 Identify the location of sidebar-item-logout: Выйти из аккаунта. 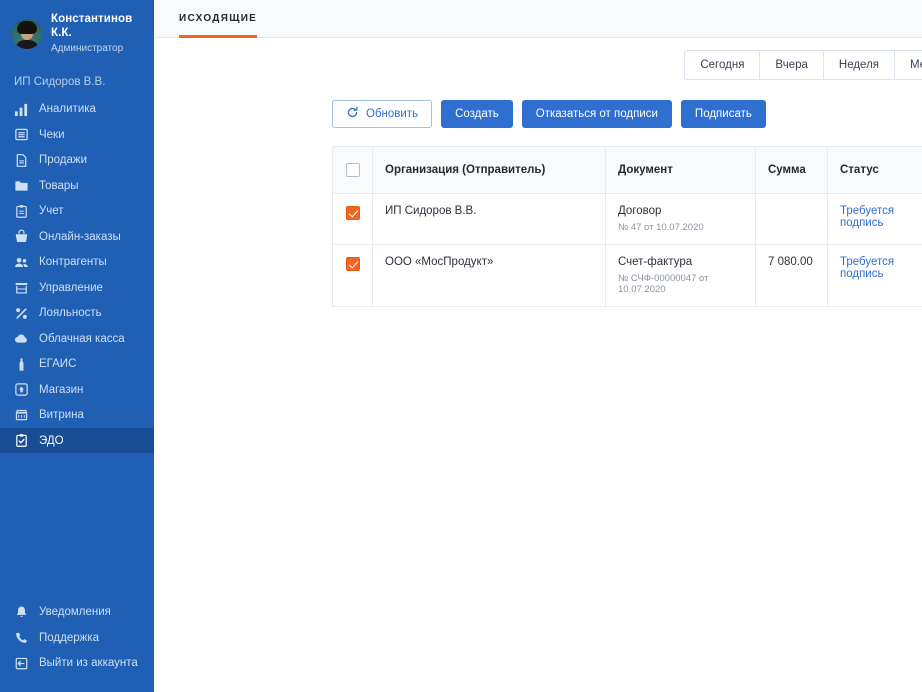
(77, 664).